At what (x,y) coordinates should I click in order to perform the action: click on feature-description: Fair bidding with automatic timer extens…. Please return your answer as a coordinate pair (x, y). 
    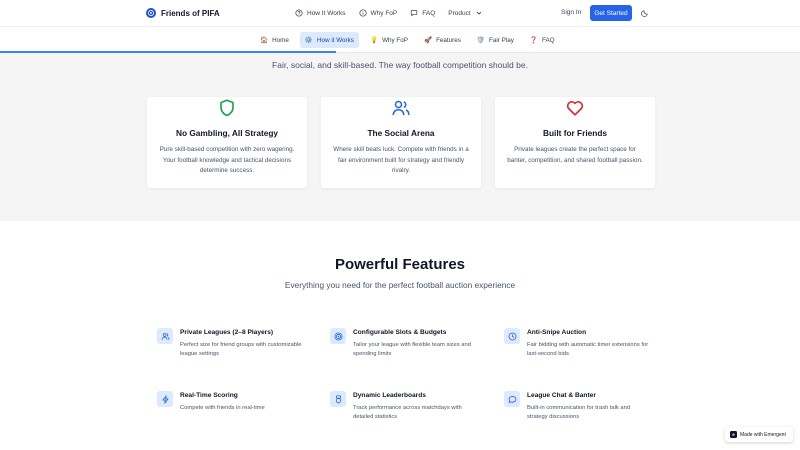
    Looking at the image, I should click on (588, 349).